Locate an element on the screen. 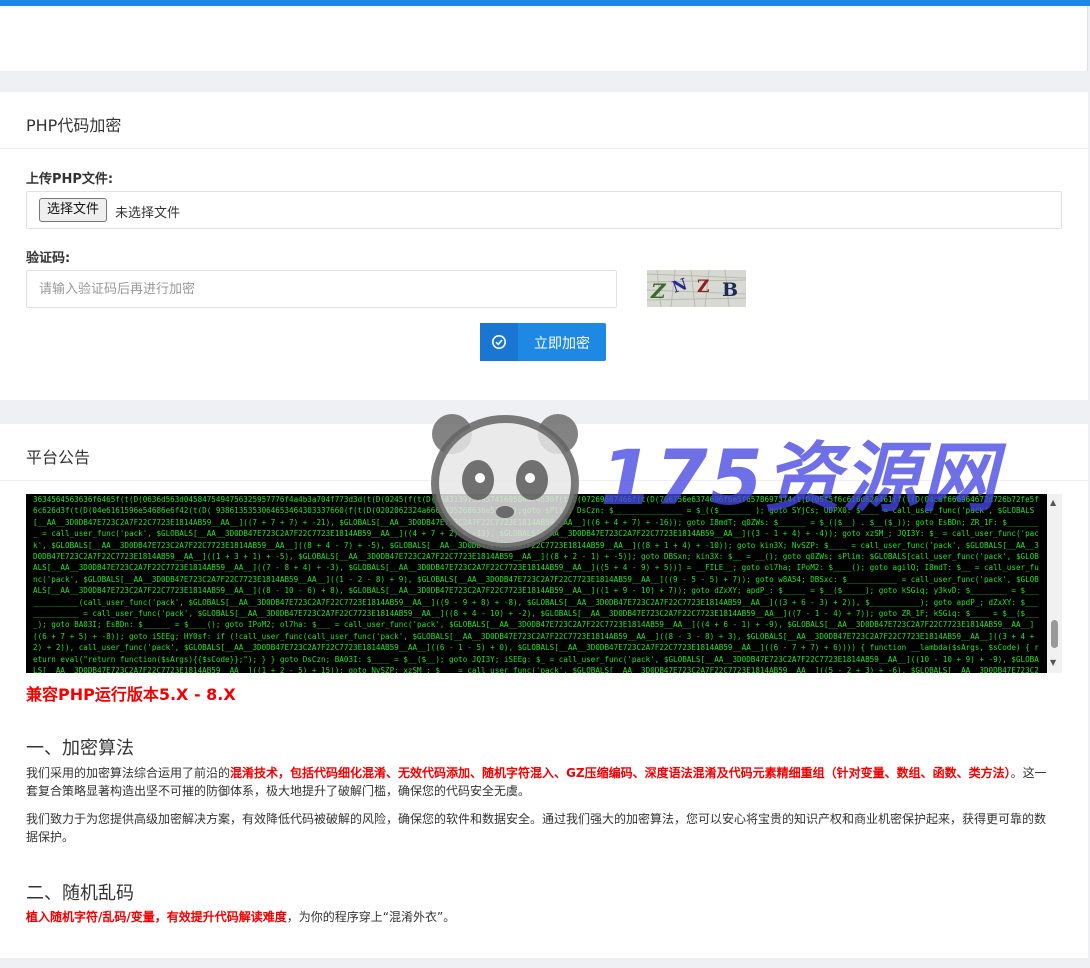  paragraph-text: ，为你的程序穿上“混淆外衣”。 is located at coordinates (371, 917).